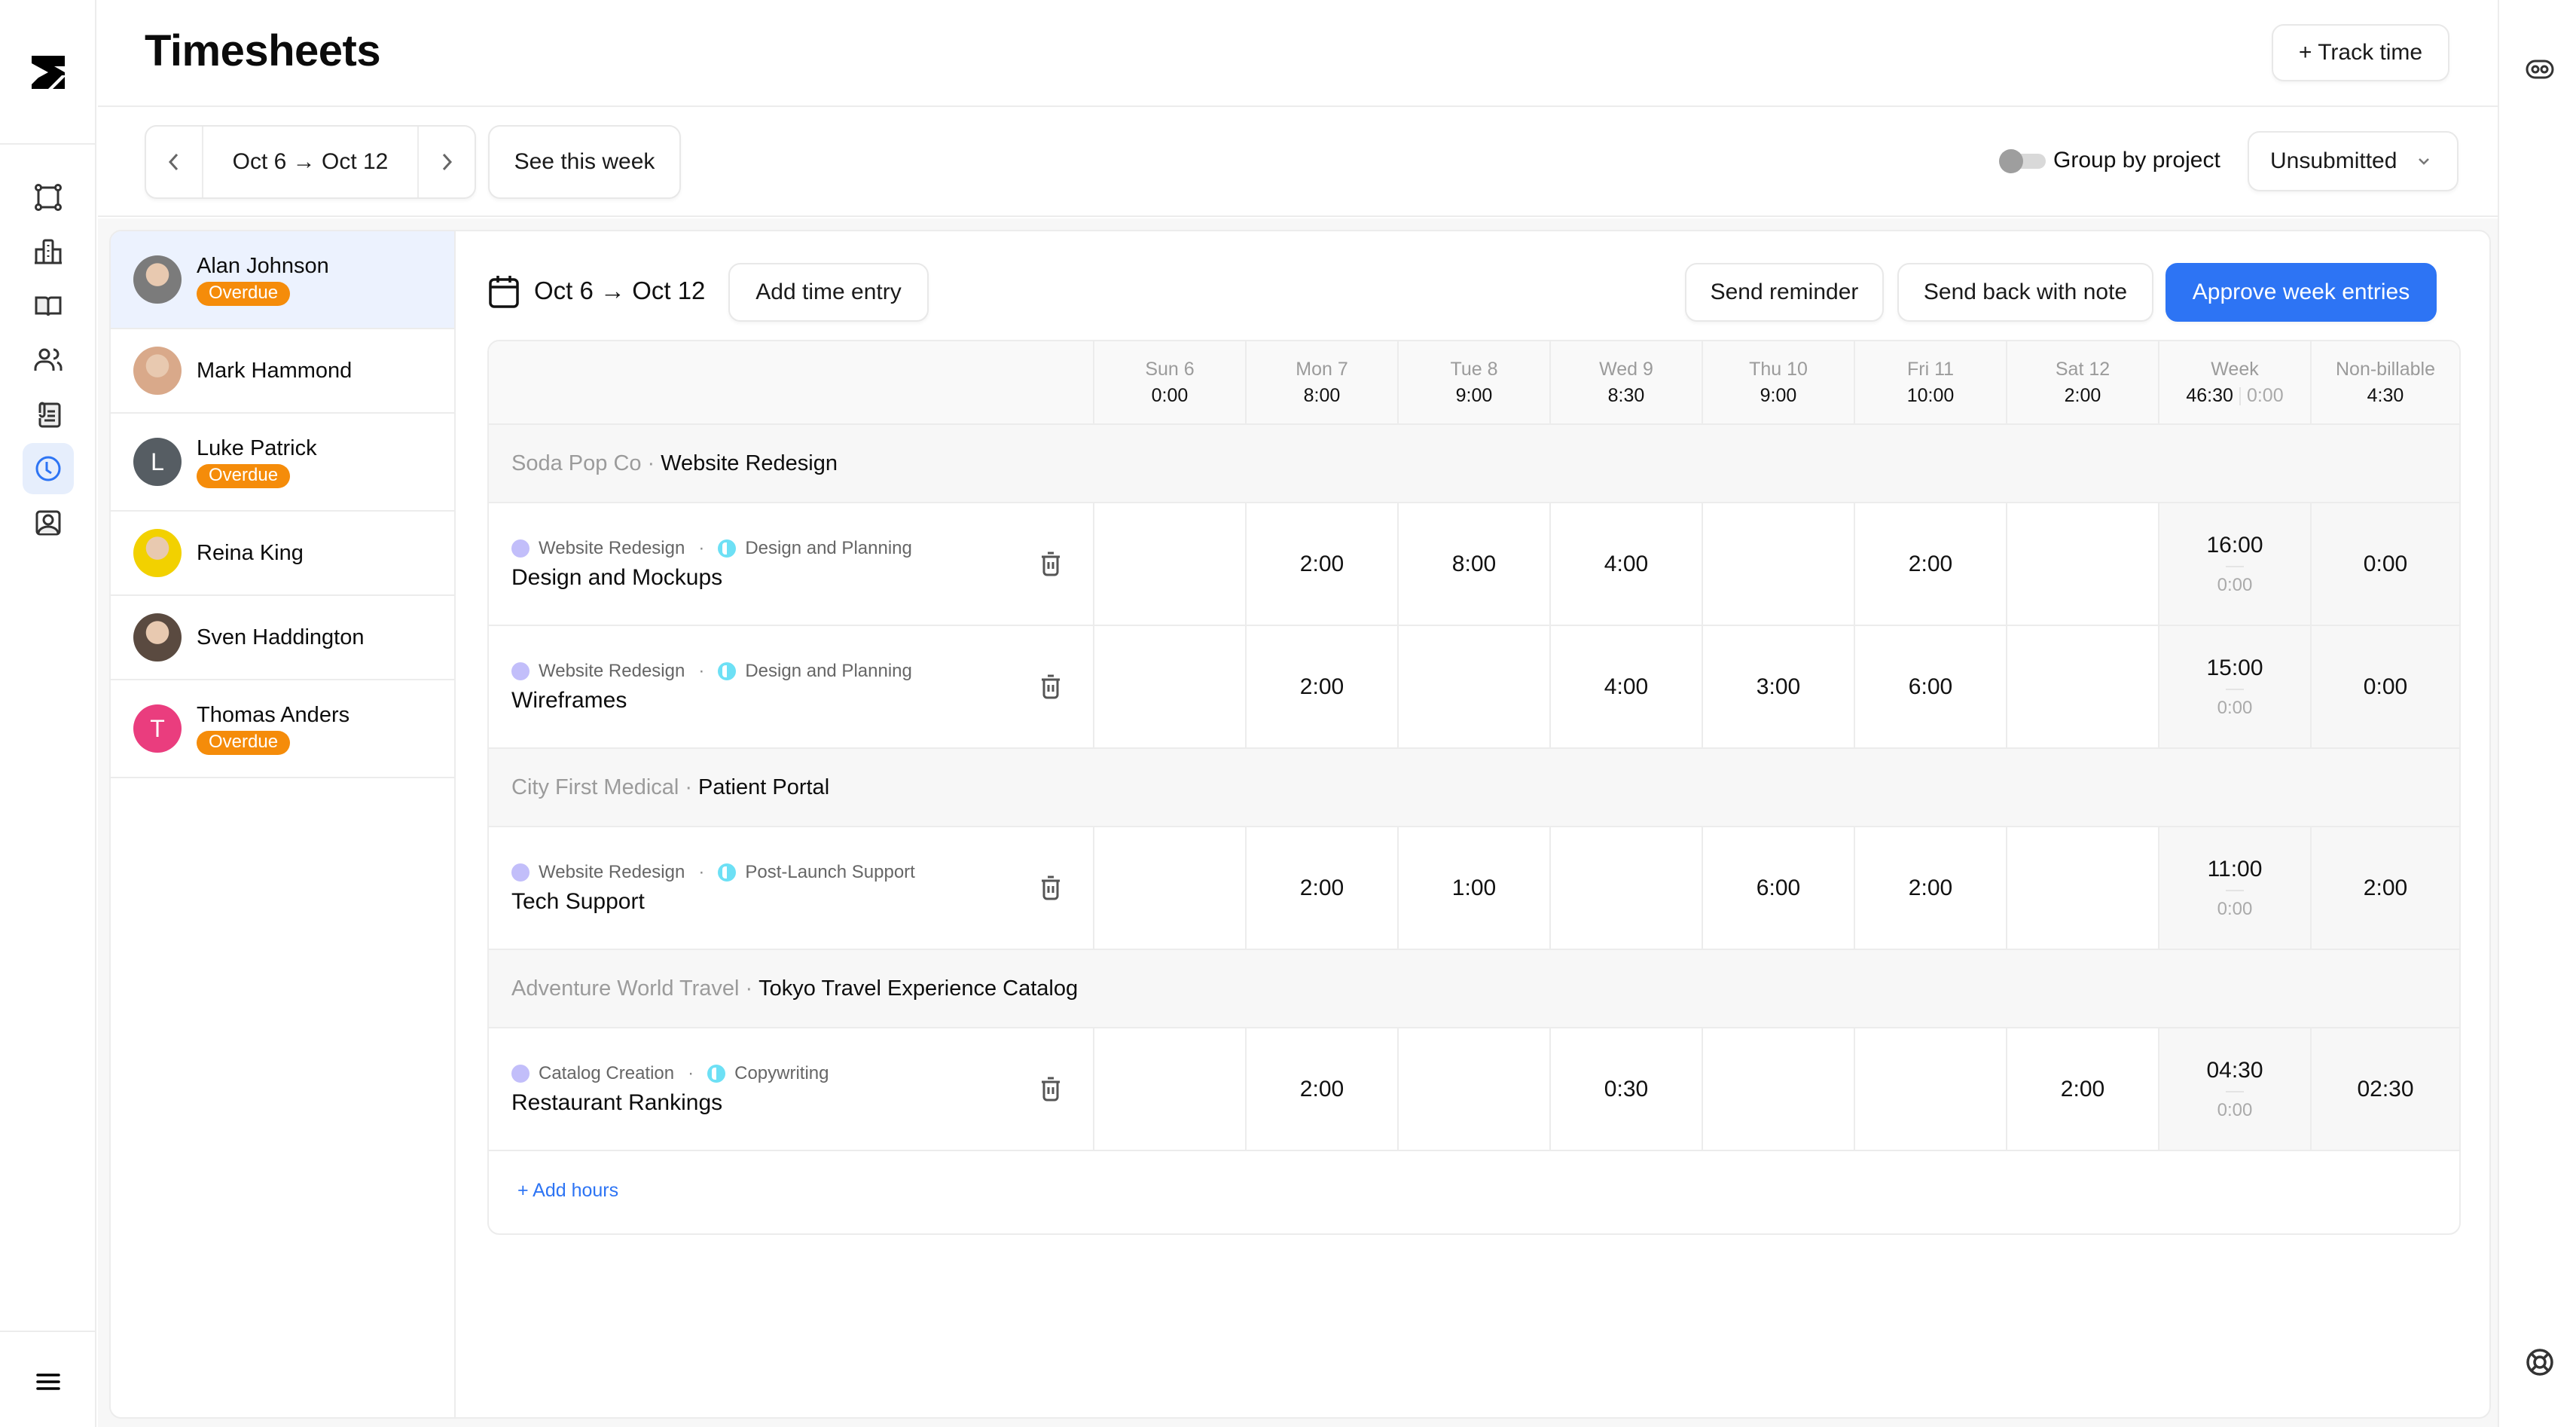 This screenshot has height=1427, width=2576. I want to click on week-navigator: Oct 6 → Oct 12, so click(311, 162).